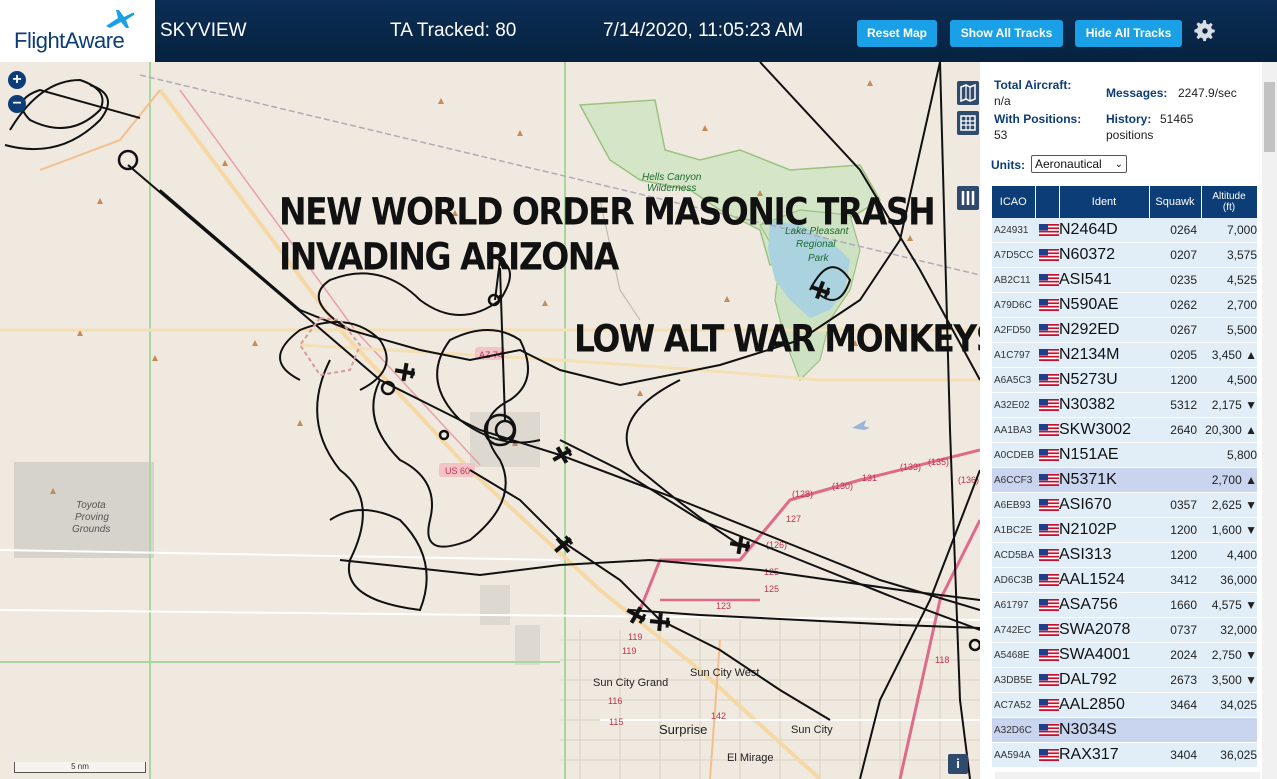 This screenshot has height=779, width=1277. I want to click on cell-ident: N292ED, so click(1104, 330).